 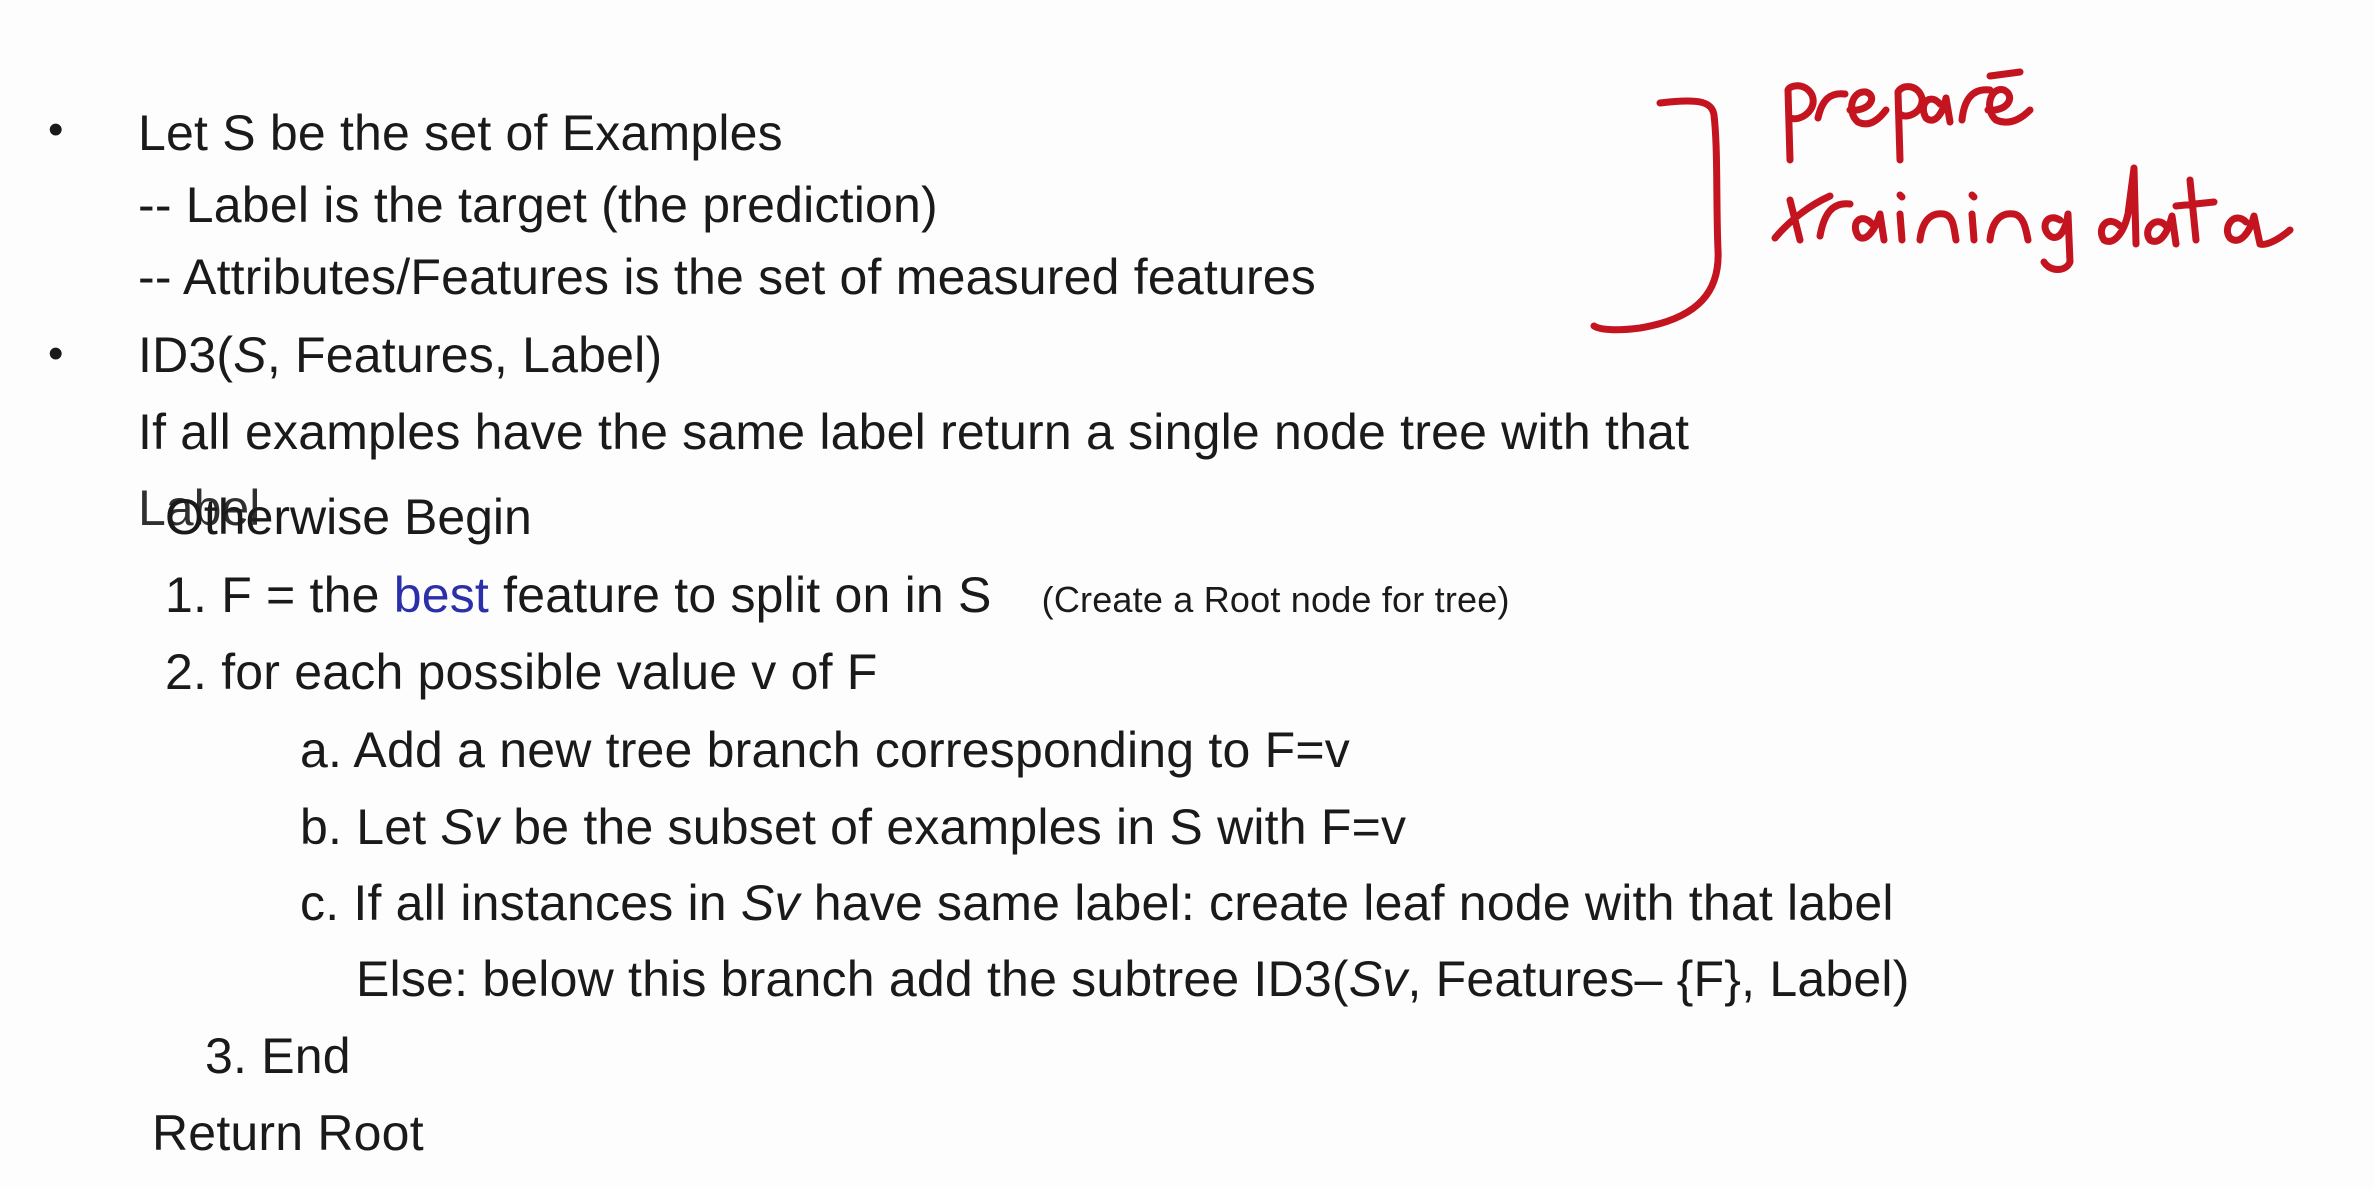 What do you see at coordinates (538, 205) in the screenshot?
I see `label-definition: -- Label is the target (the prediction)` at bounding box center [538, 205].